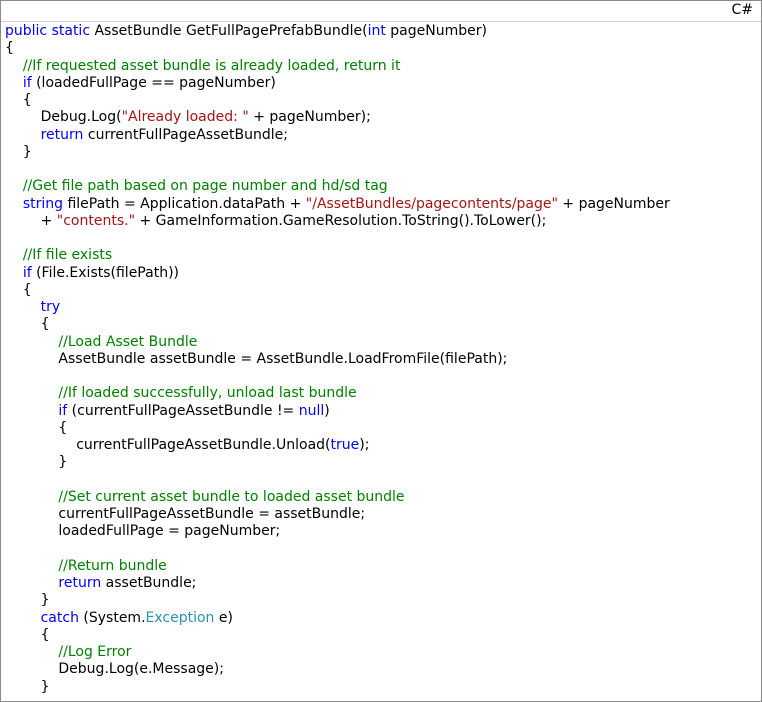 The image size is (762, 702). What do you see at coordinates (613, 203) in the screenshot?
I see `code-token: + pageNumber` at bounding box center [613, 203].